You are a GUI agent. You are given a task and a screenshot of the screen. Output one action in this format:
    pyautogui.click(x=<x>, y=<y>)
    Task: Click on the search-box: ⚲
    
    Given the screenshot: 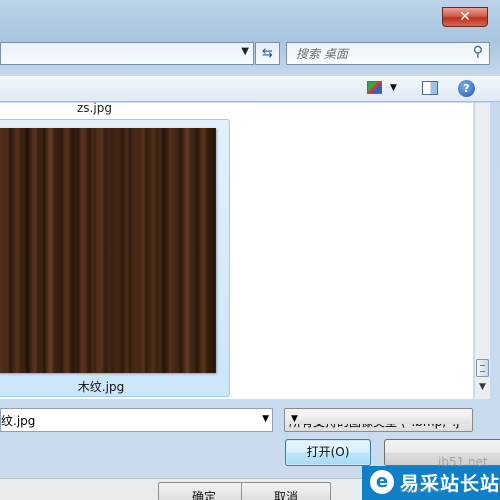 What is the action you would take?
    pyautogui.click(x=388, y=53)
    